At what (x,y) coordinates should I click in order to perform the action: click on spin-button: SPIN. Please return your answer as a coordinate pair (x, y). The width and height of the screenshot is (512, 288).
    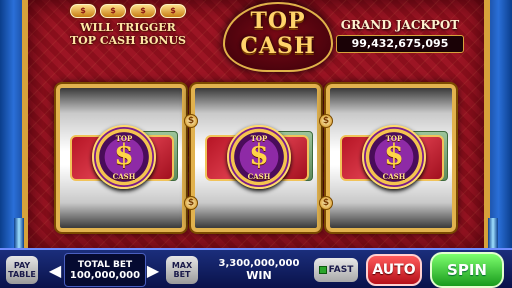
    Looking at the image, I should click on (467, 270).